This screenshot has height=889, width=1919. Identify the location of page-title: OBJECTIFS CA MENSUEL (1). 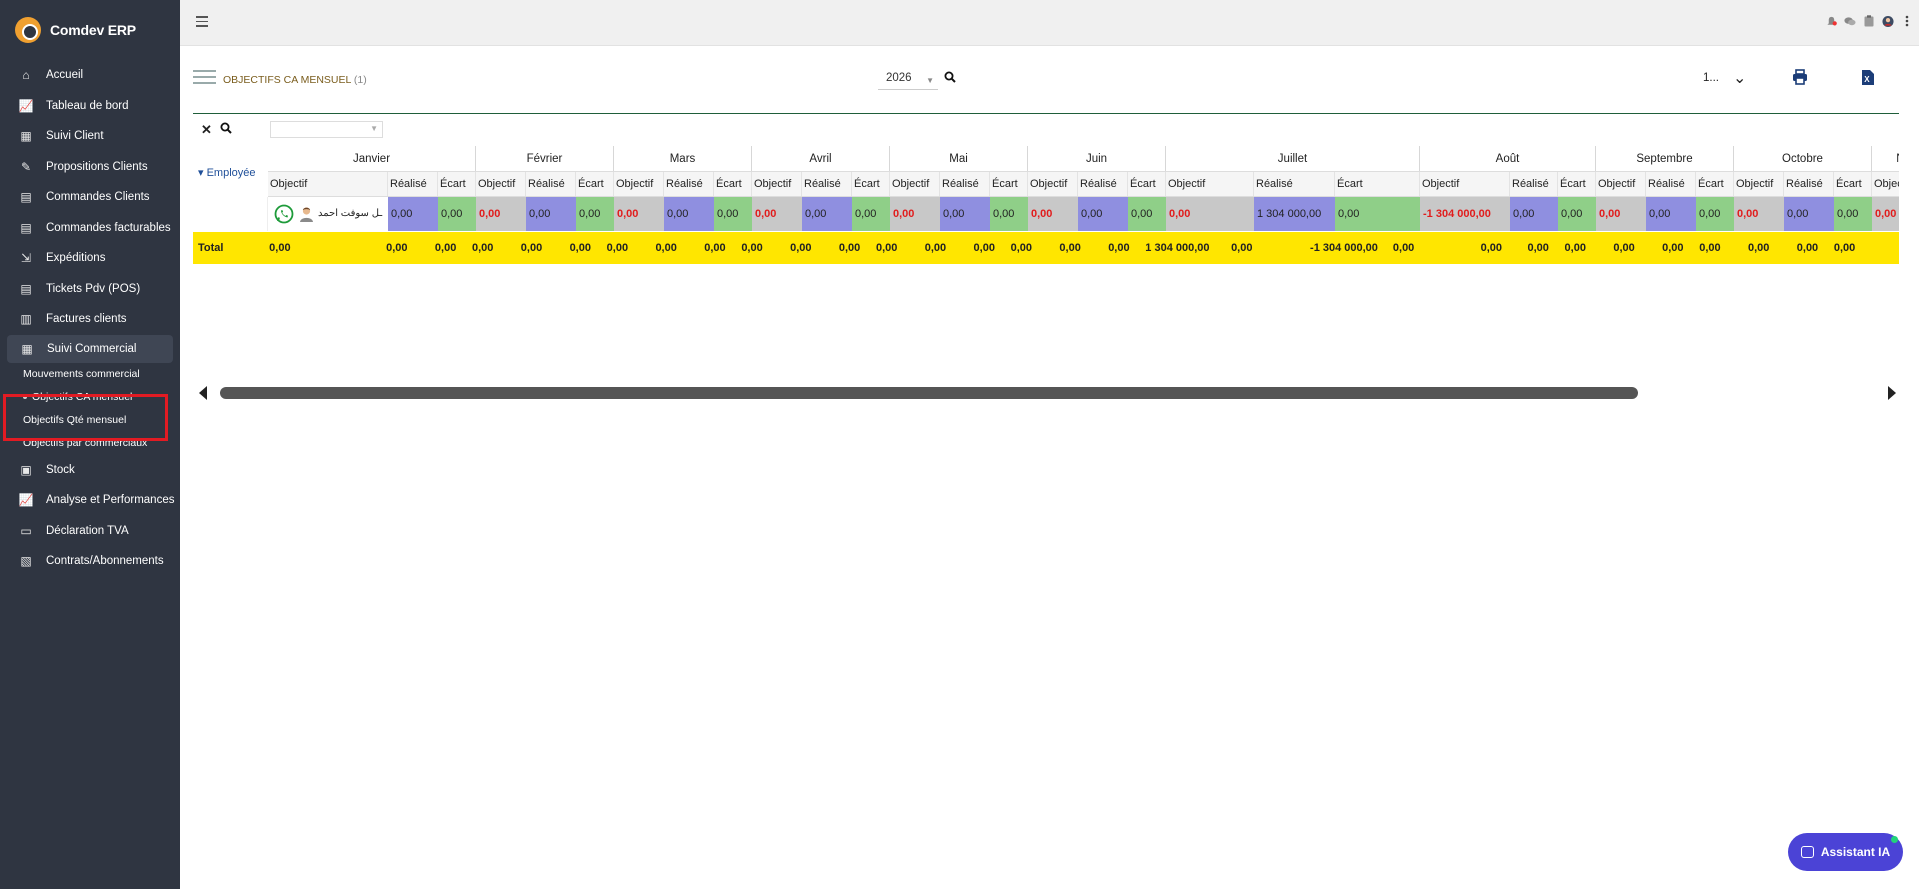
(295, 80).